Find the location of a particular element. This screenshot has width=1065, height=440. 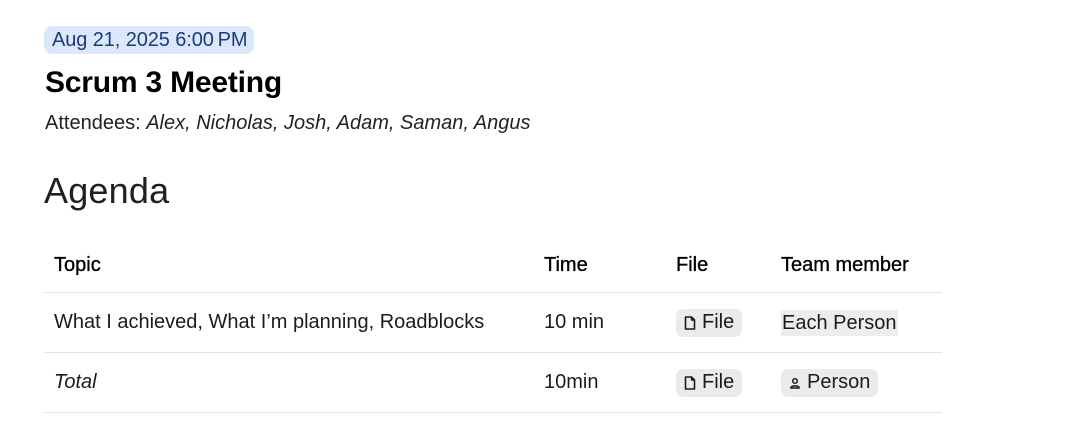

column-header-team-member: Team member is located at coordinates (856, 265).